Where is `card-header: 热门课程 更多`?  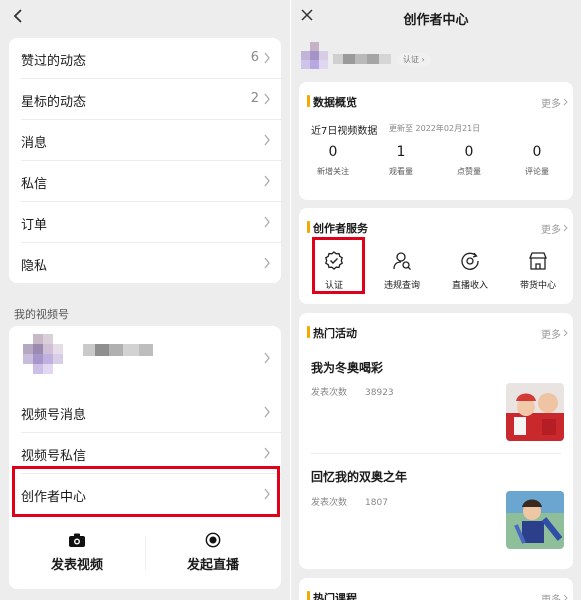
card-header: 热门课程 更多 is located at coordinates (436, 595).